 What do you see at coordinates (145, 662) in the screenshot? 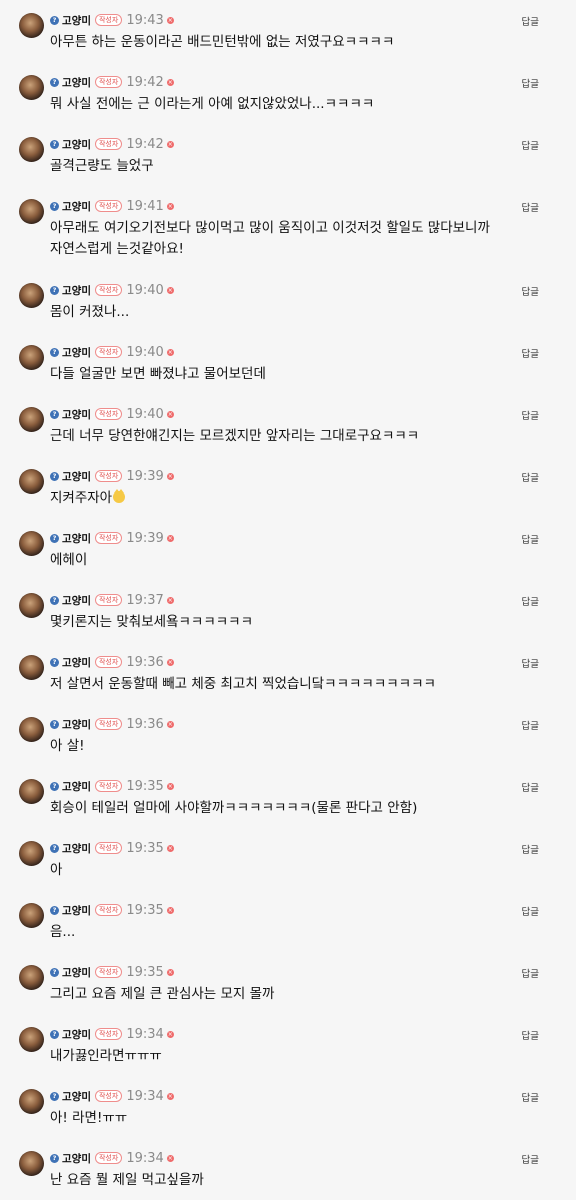
I see `comment-time: 19:36` at bounding box center [145, 662].